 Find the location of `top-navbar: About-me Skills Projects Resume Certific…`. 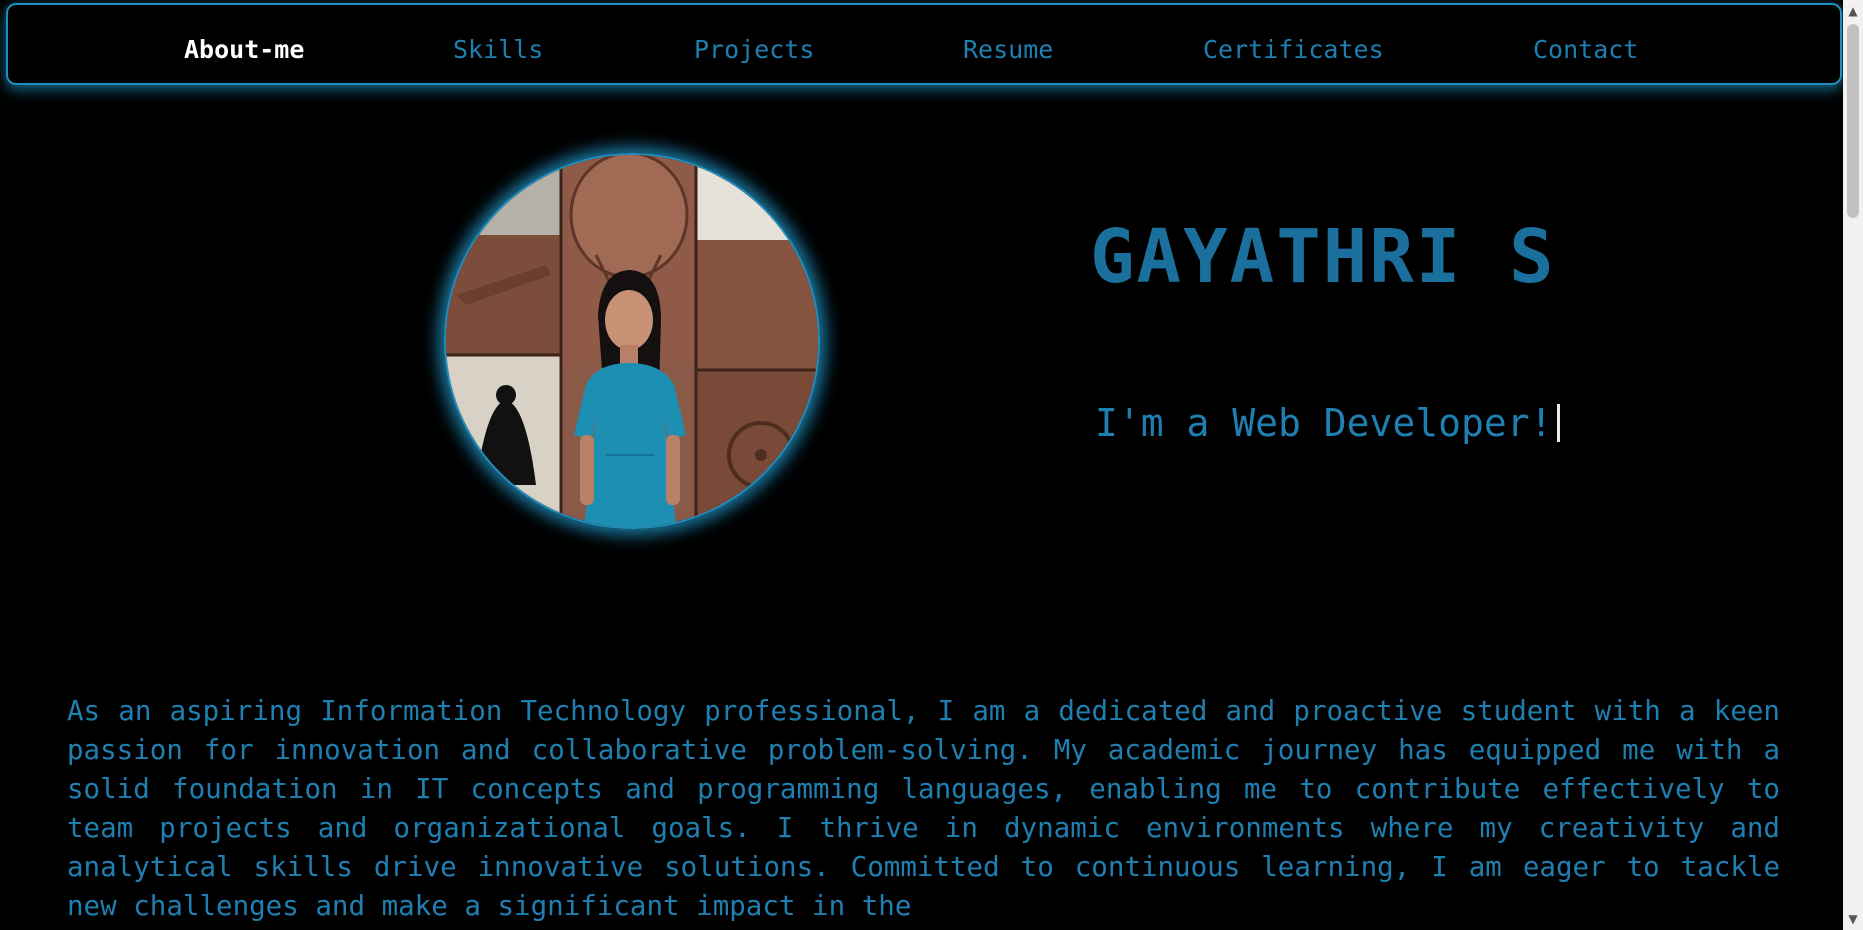

top-navbar: About-me Skills Projects Resume Certific… is located at coordinates (924, 44).